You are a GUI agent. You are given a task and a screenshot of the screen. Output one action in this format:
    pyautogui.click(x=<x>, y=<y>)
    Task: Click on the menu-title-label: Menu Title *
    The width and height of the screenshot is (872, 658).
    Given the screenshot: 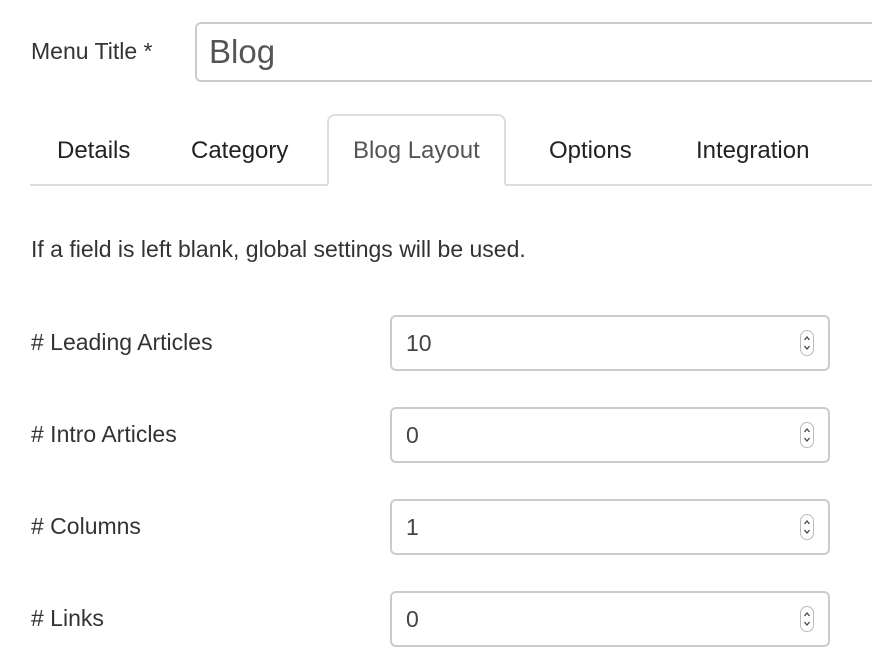 What is the action you would take?
    pyautogui.click(x=92, y=51)
    